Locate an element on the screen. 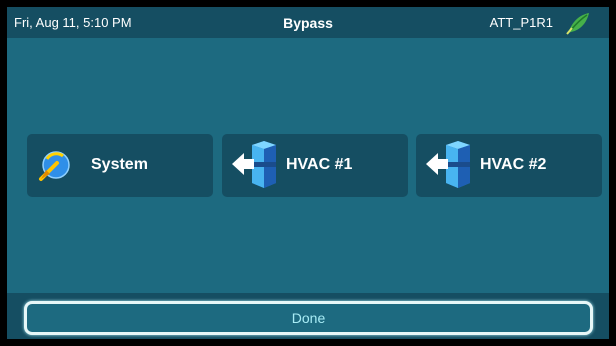  system-label: System is located at coordinates (119, 164).